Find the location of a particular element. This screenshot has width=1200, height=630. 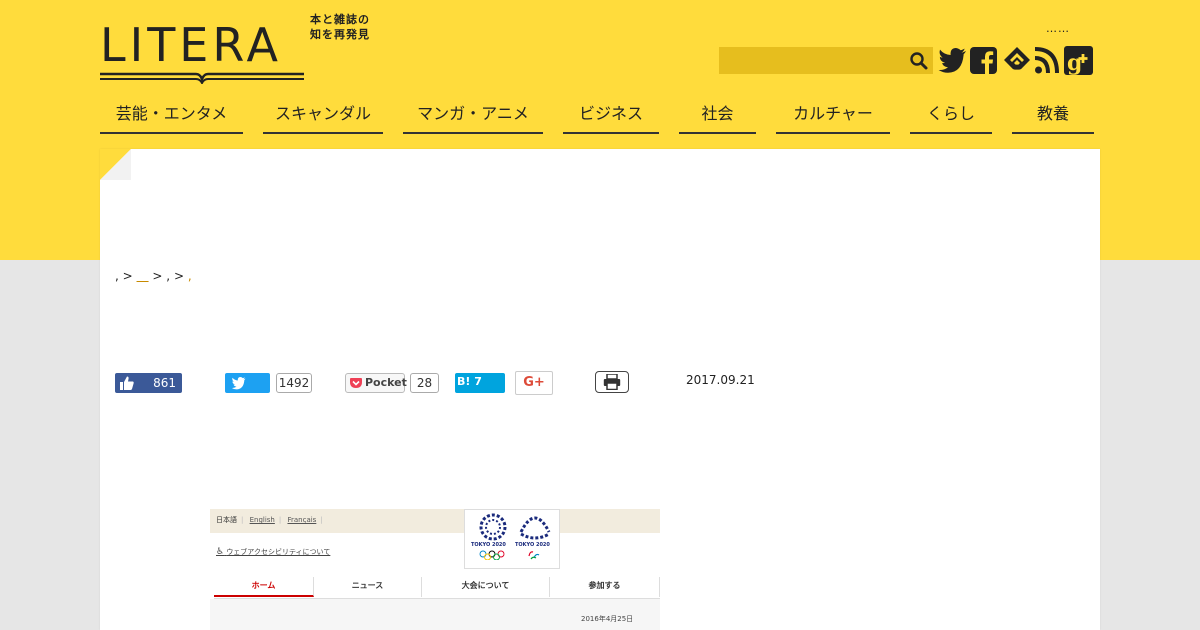

pocket-count: 28 is located at coordinates (424, 383).